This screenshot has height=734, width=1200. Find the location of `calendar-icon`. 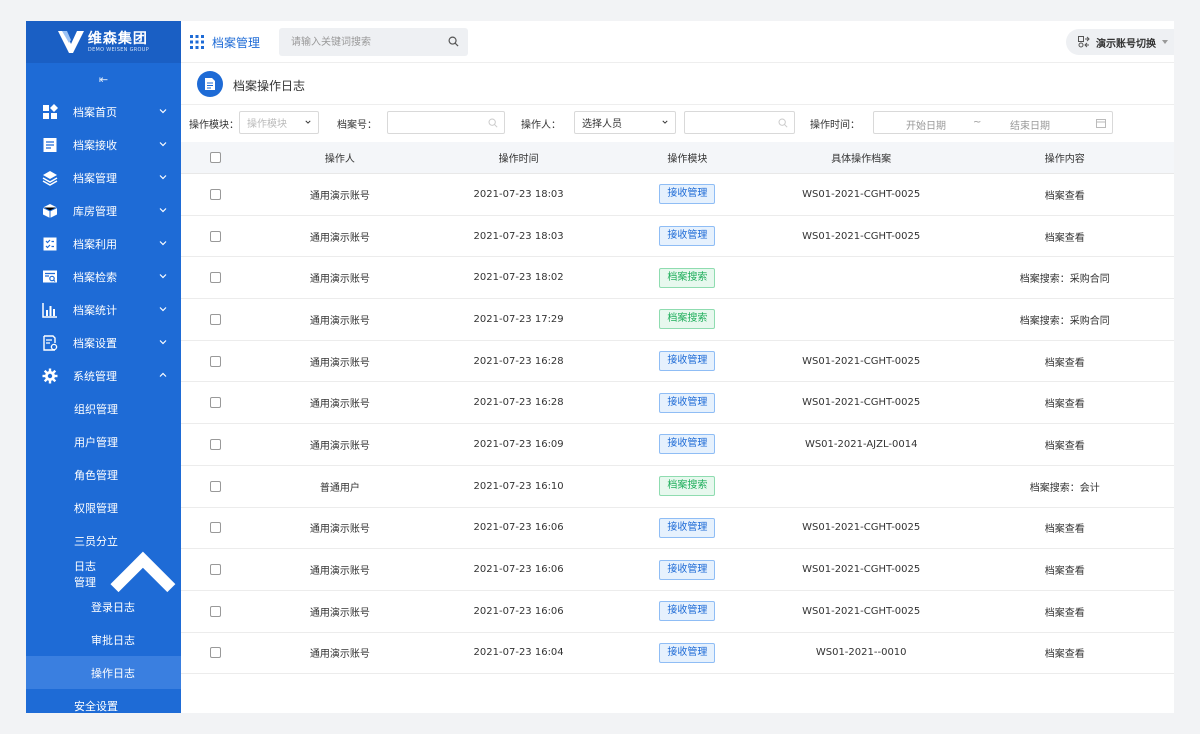

calendar-icon is located at coordinates (1101, 123).